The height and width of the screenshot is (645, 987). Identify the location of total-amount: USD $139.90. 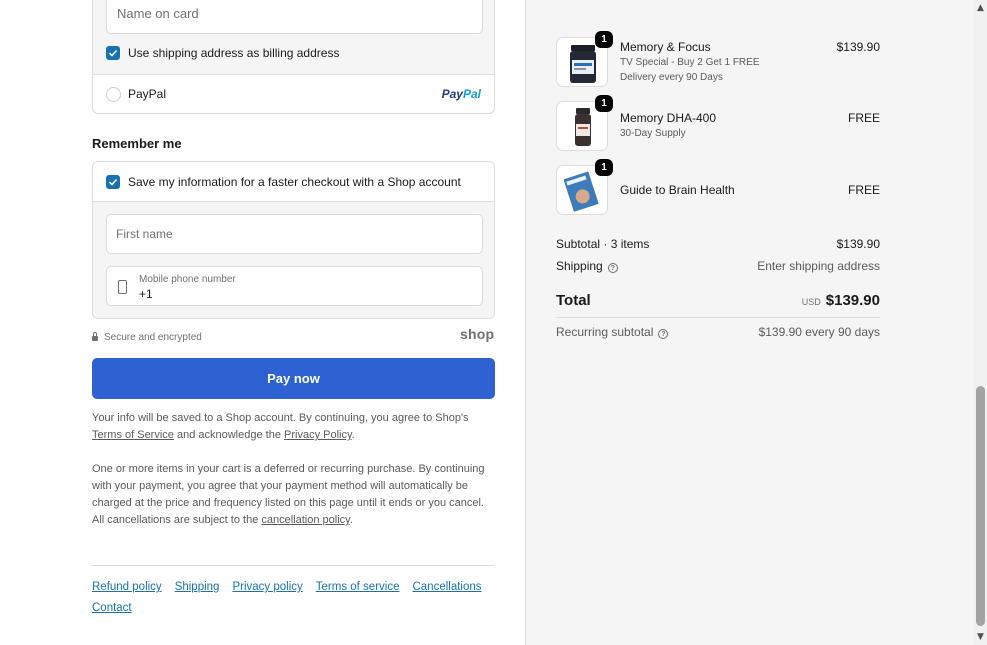
(841, 300).